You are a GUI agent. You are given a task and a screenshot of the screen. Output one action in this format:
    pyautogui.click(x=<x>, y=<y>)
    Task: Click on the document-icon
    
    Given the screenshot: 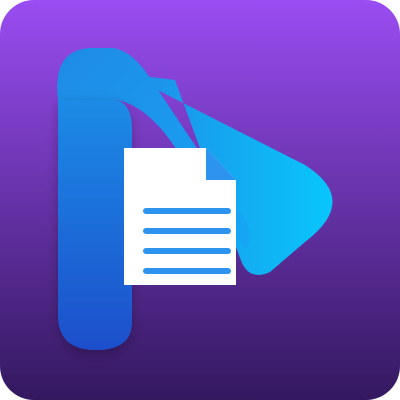 What is the action you would take?
    pyautogui.click(x=180, y=216)
    